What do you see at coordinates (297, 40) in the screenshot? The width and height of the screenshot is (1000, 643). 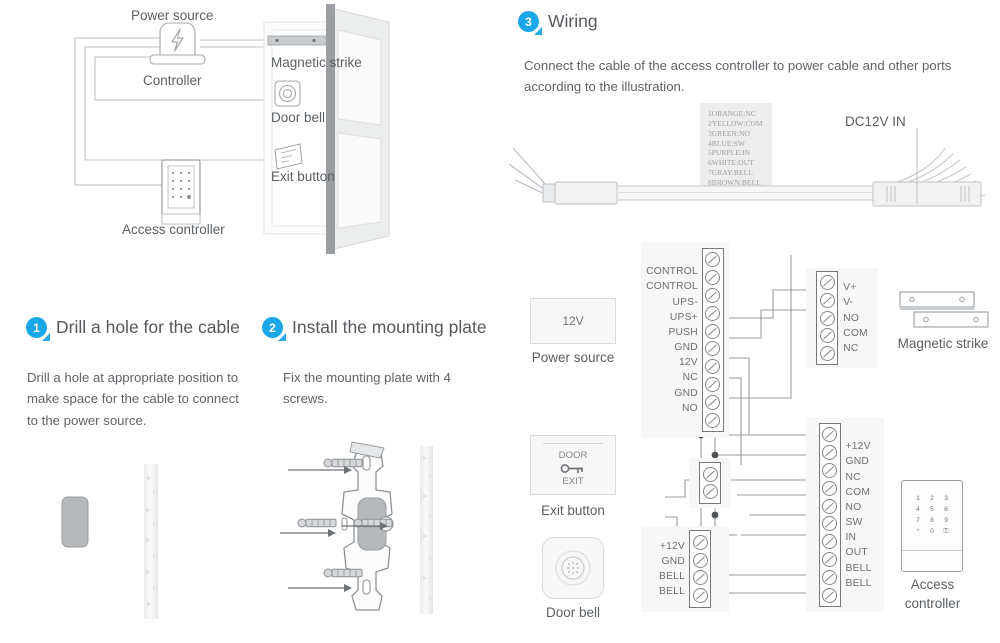 I see `magnetic-strike-icon` at bounding box center [297, 40].